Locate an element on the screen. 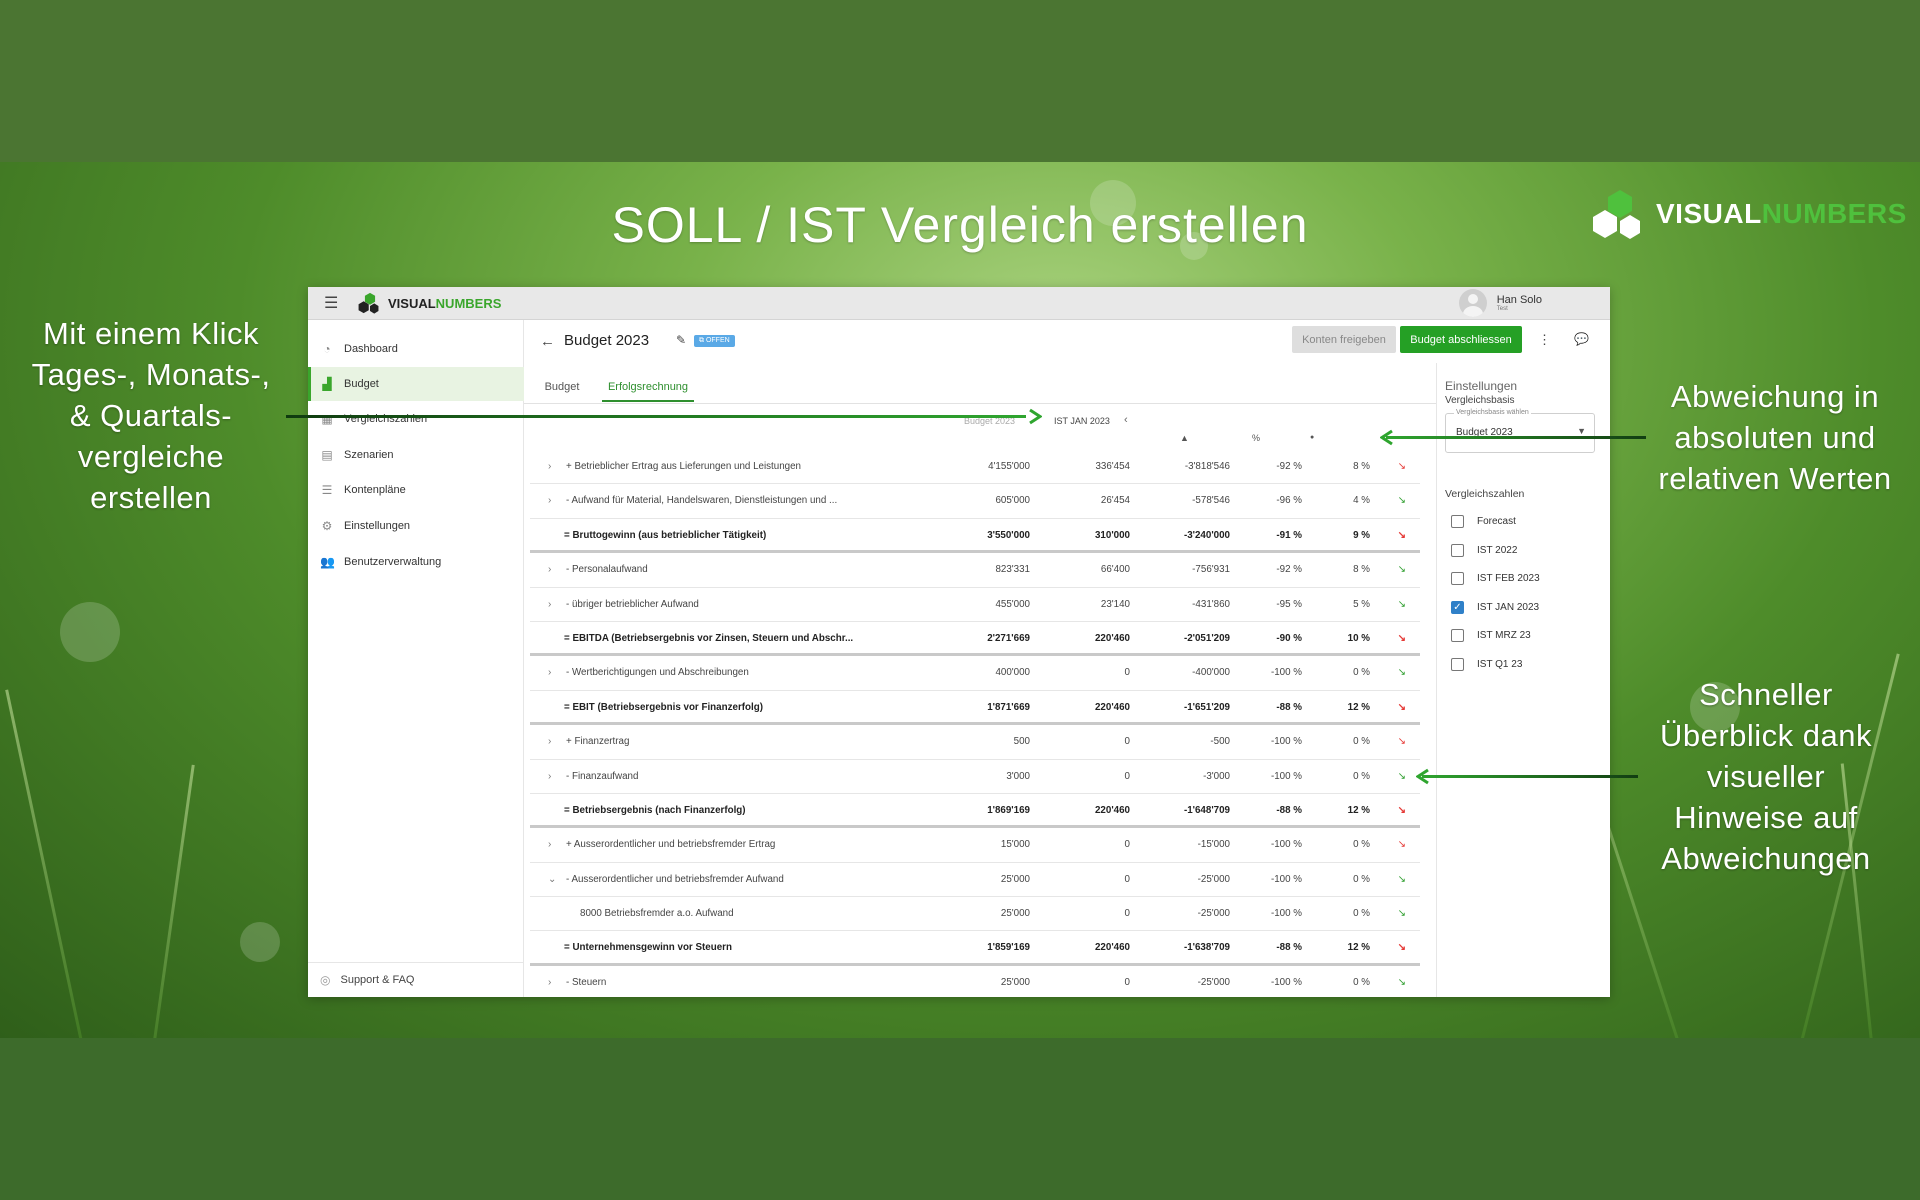  close-budget-button: Budget abschliessen is located at coordinates (1461, 339).